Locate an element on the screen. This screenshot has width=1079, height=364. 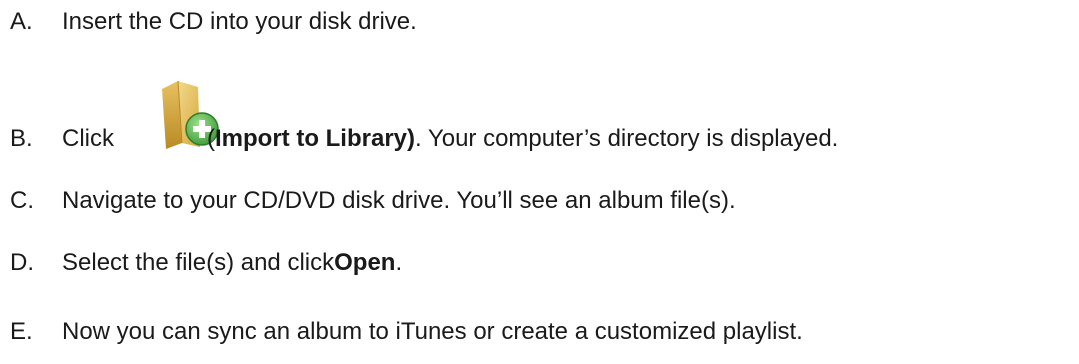
step-letter: B. is located at coordinates (21, 138).